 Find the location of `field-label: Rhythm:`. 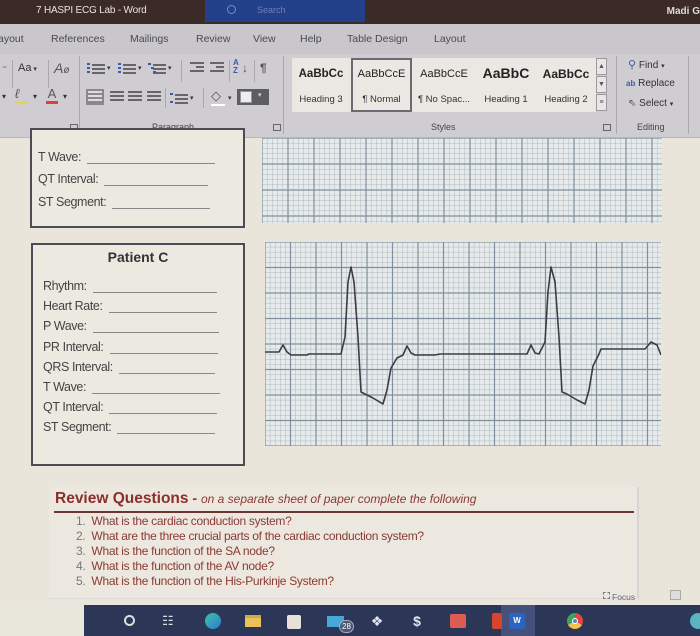

field-label: Rhythm: is located at coordinates (65, 286).